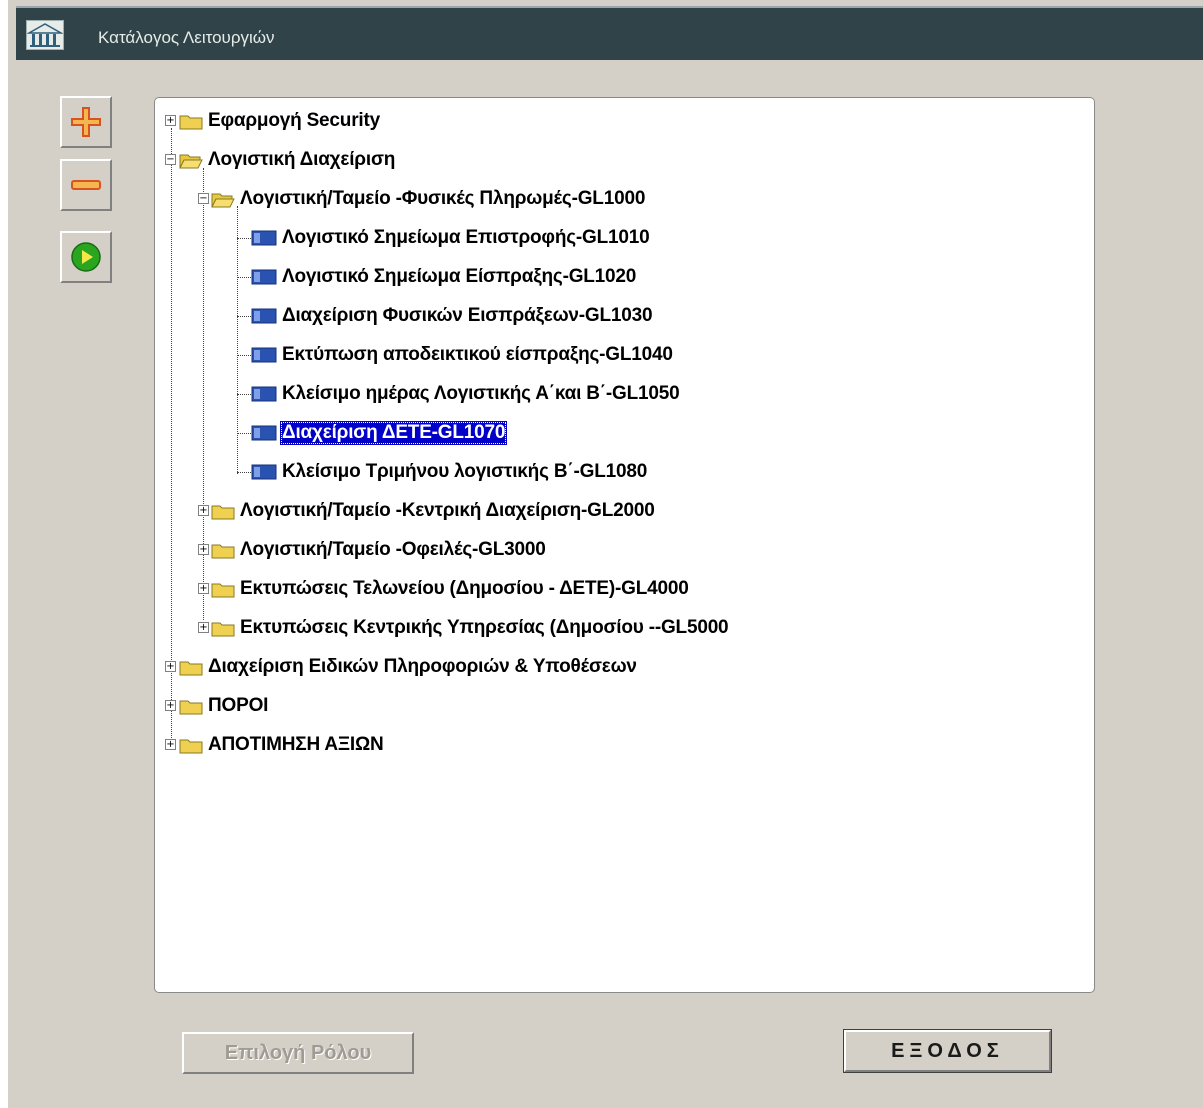 The height and width of the screenshot is (1108, 1203). I want to click on tree-node-folder: Λογιστική/Ταμείο -Οφειλές-GL3000, so click(379, 550).